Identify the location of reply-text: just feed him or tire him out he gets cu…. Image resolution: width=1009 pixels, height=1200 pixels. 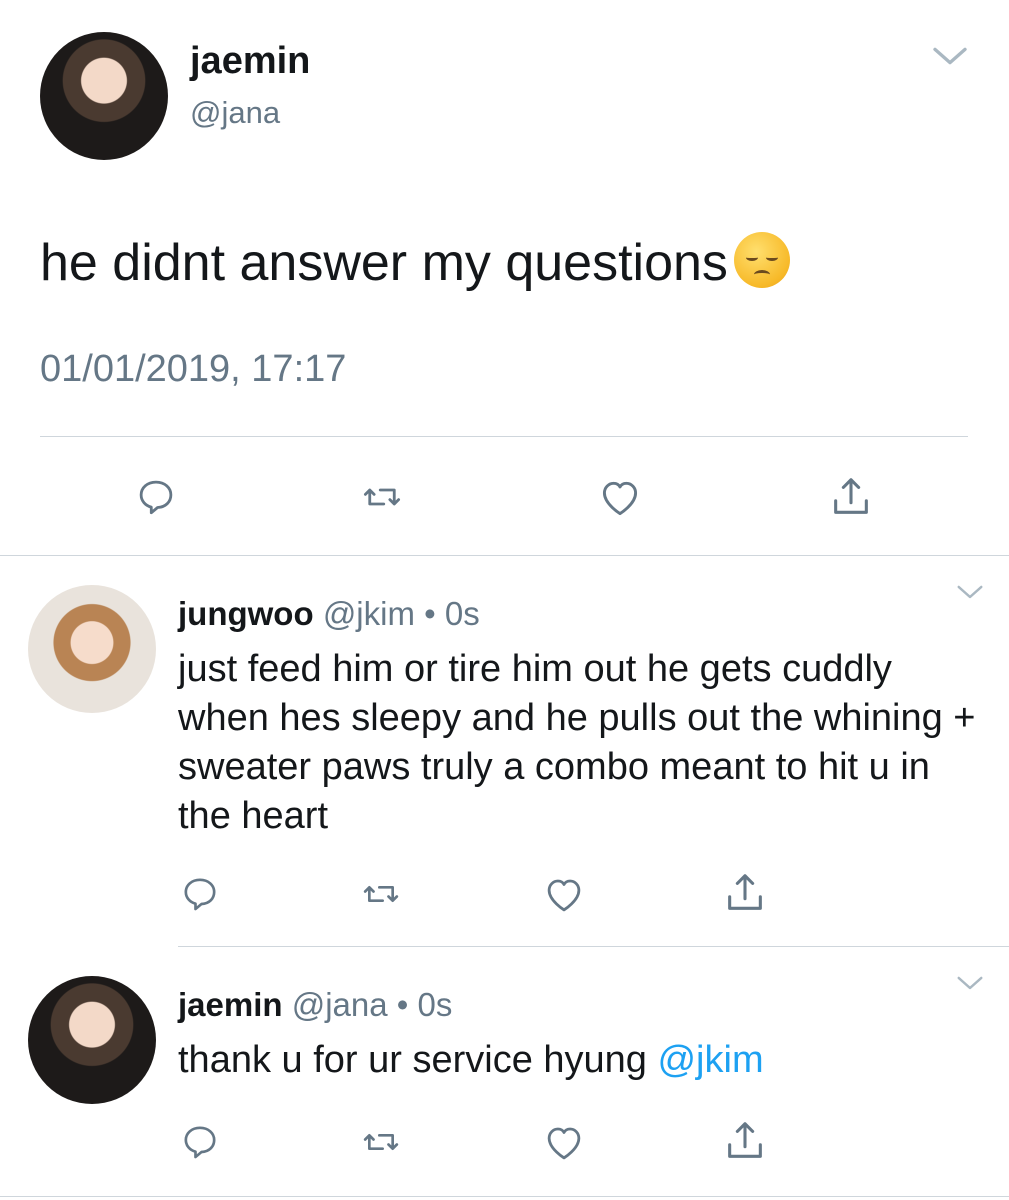
(577, 742).